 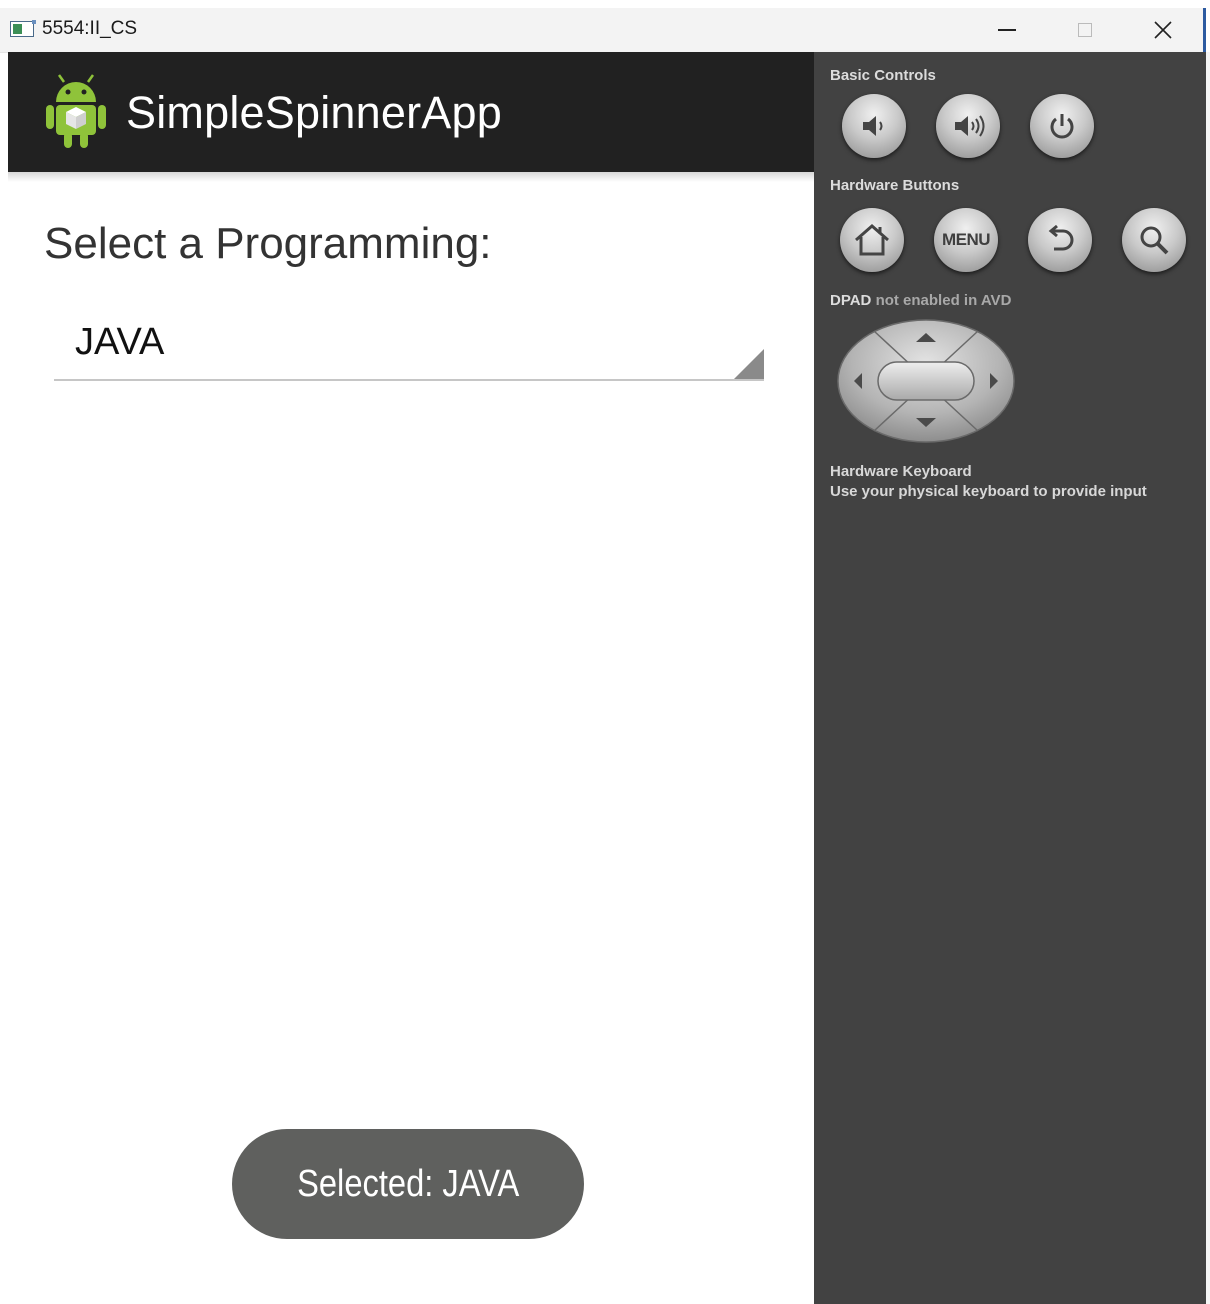 What do you see at coordinates (409, 344) in the screenshot?
I see `language-spinner: JAVA` at bounding box center [409, 344].